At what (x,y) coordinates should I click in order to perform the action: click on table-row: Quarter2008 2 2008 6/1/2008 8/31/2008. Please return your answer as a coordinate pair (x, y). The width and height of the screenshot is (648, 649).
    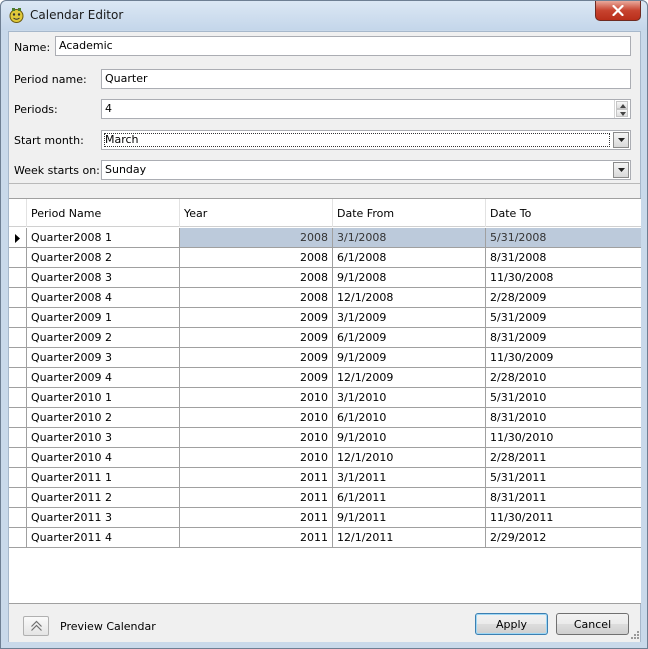
    Looking at the image, I should click on (325, 258).